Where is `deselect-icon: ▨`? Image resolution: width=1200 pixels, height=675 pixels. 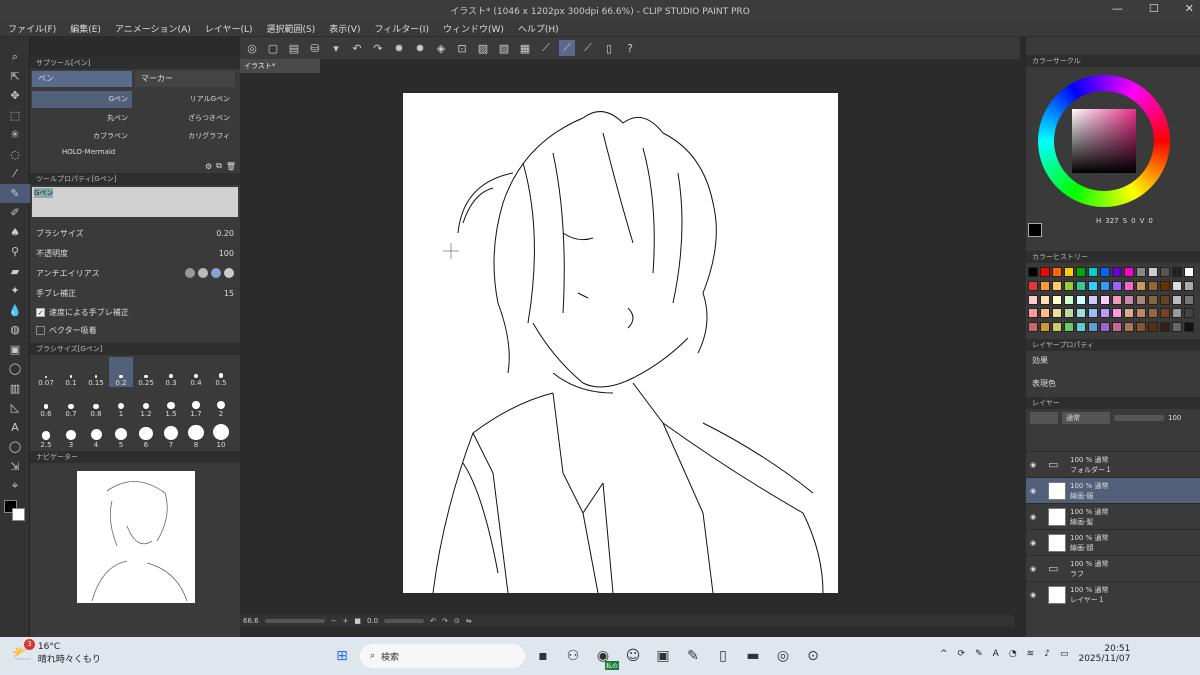 deselect-icon: ▨ is located at coordinates (483, 48).